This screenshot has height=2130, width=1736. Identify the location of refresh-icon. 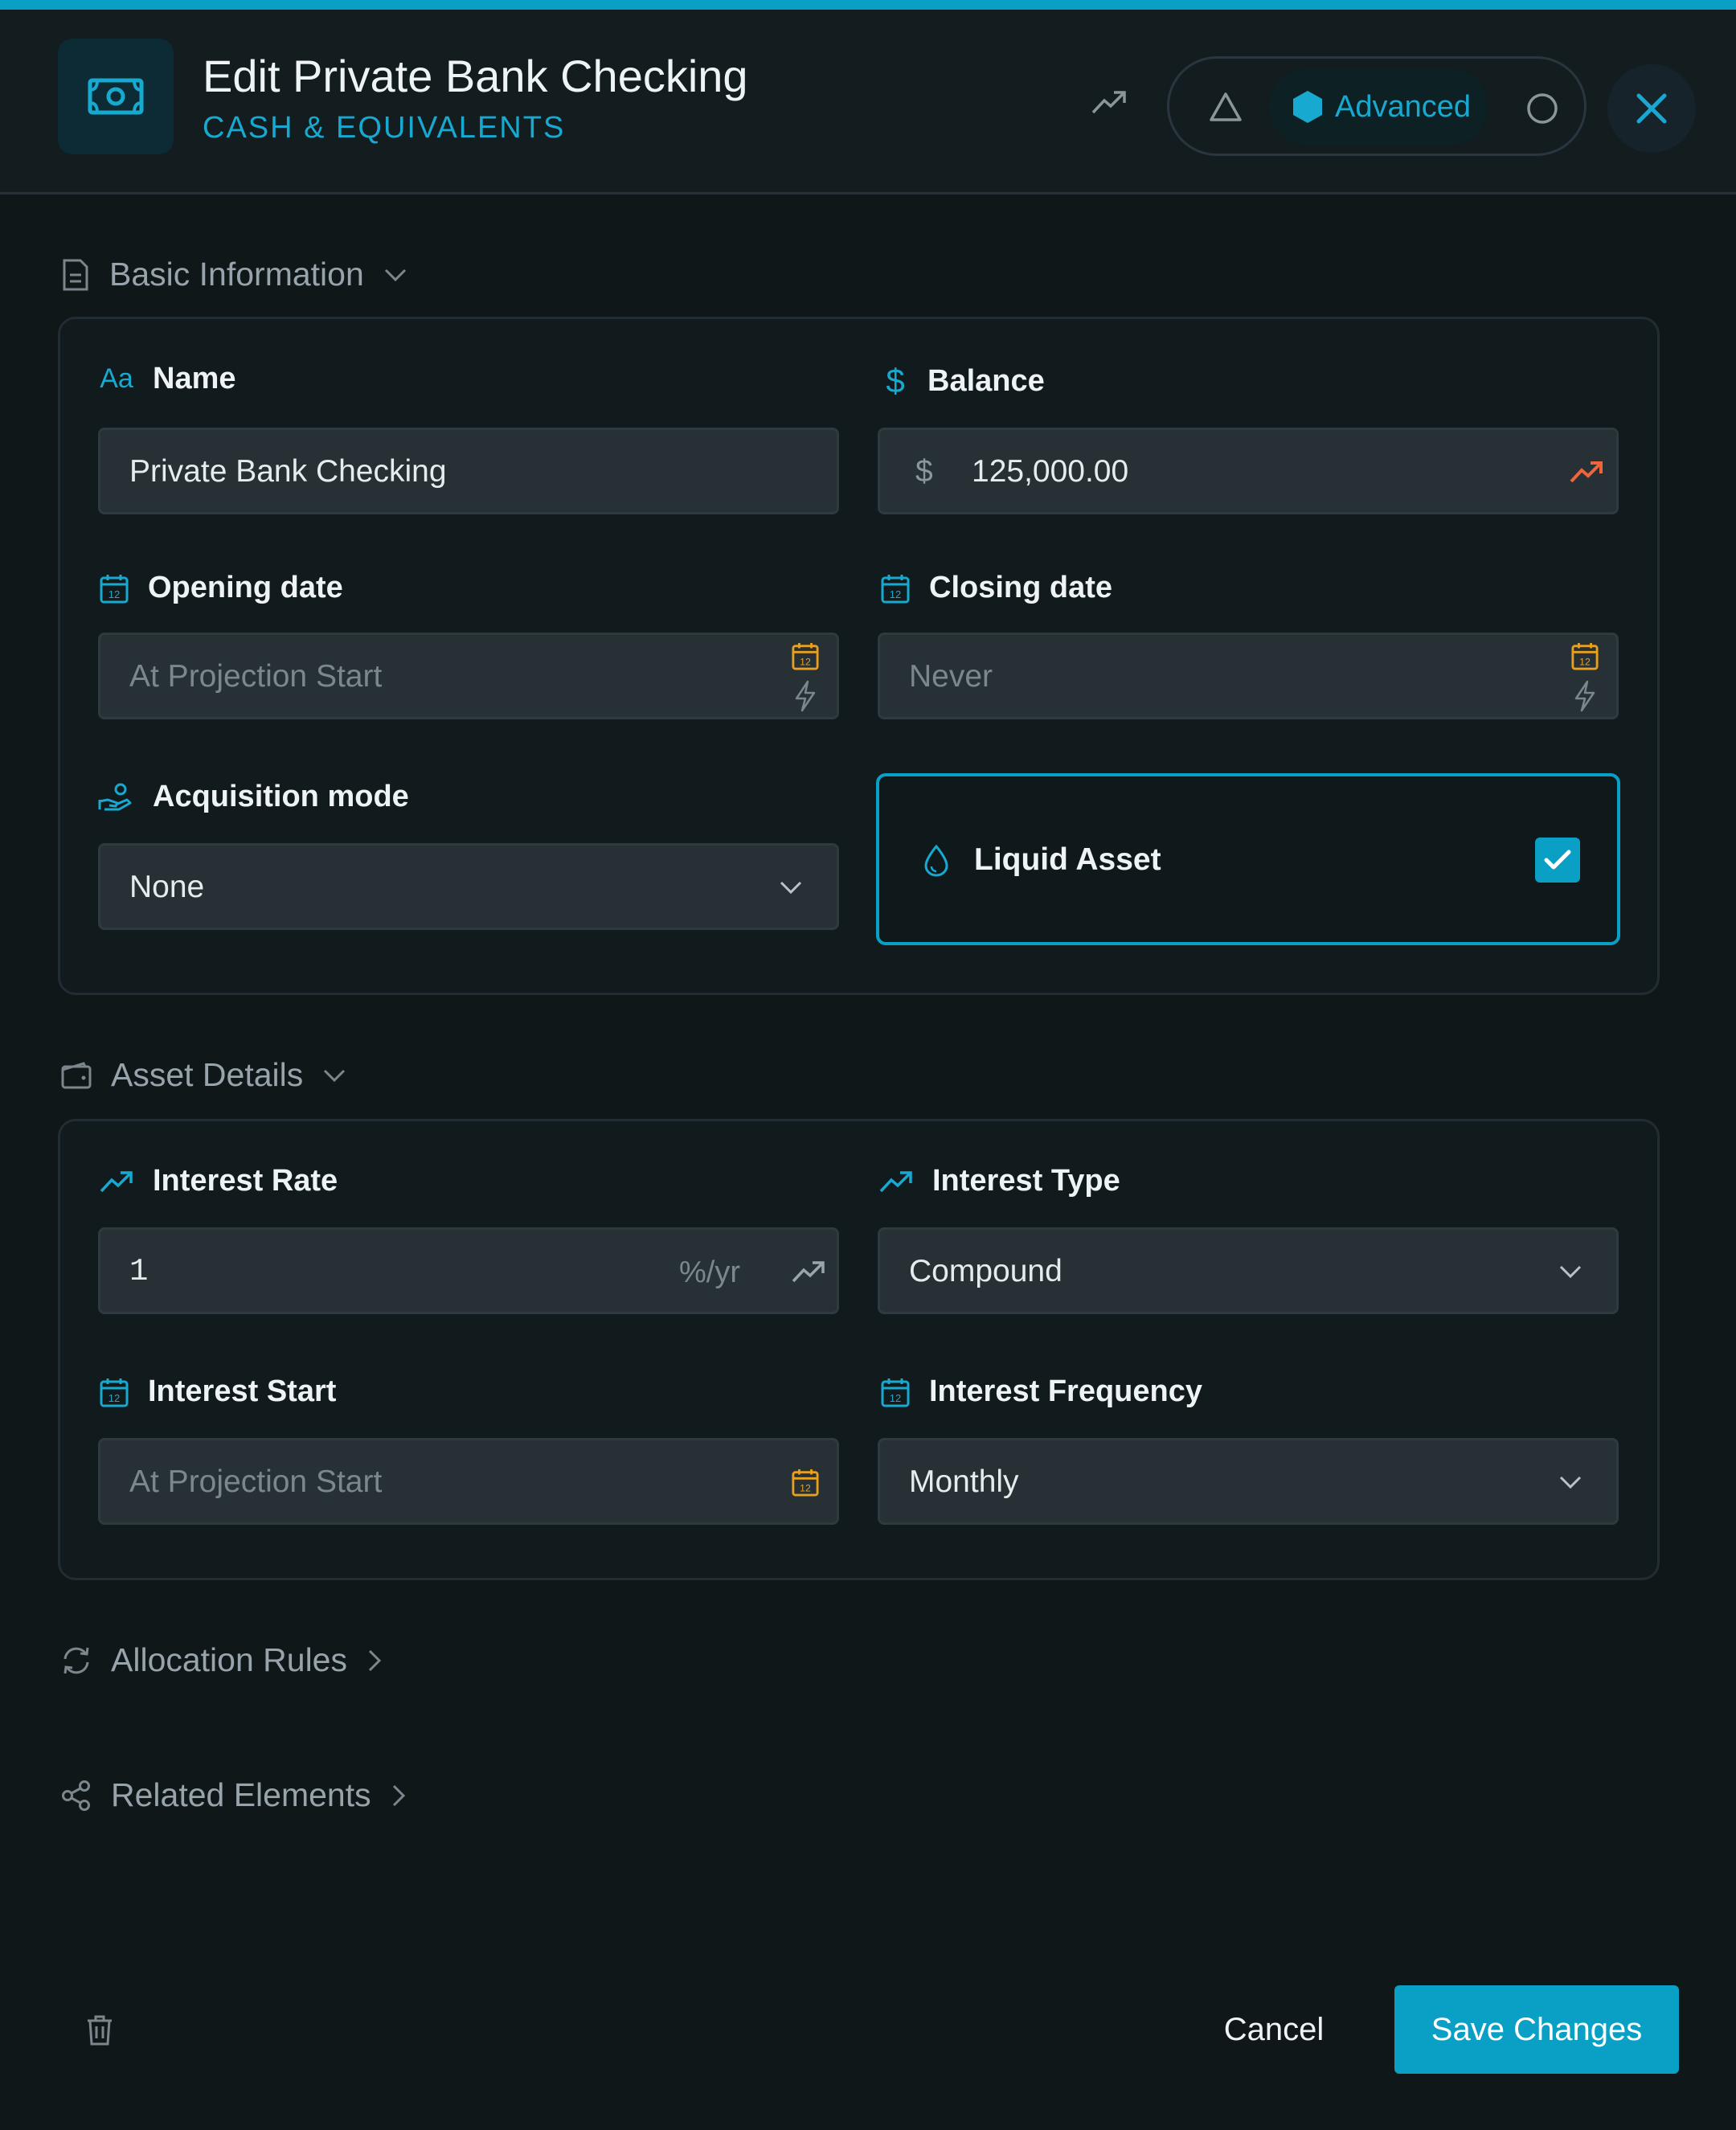
(76, 1660).